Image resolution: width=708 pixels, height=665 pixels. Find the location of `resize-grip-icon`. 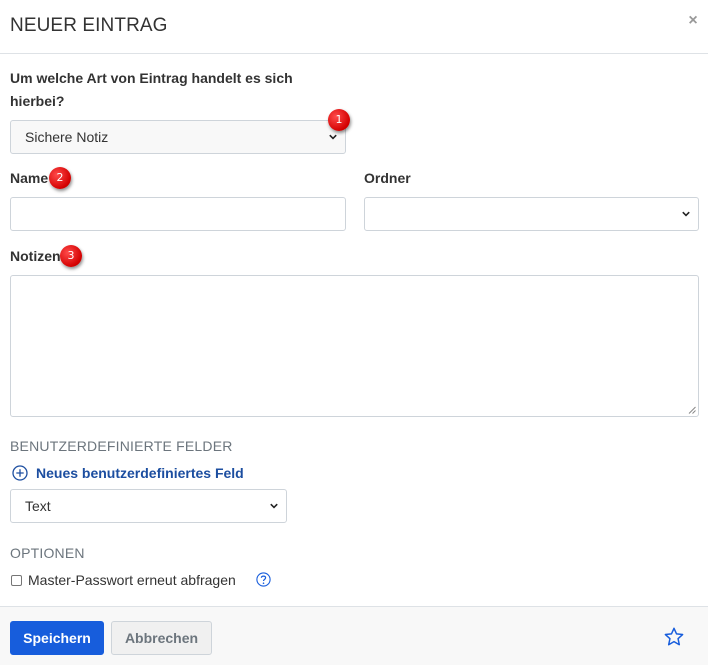

resize-grip-icon is located at coordinates (692, 410).